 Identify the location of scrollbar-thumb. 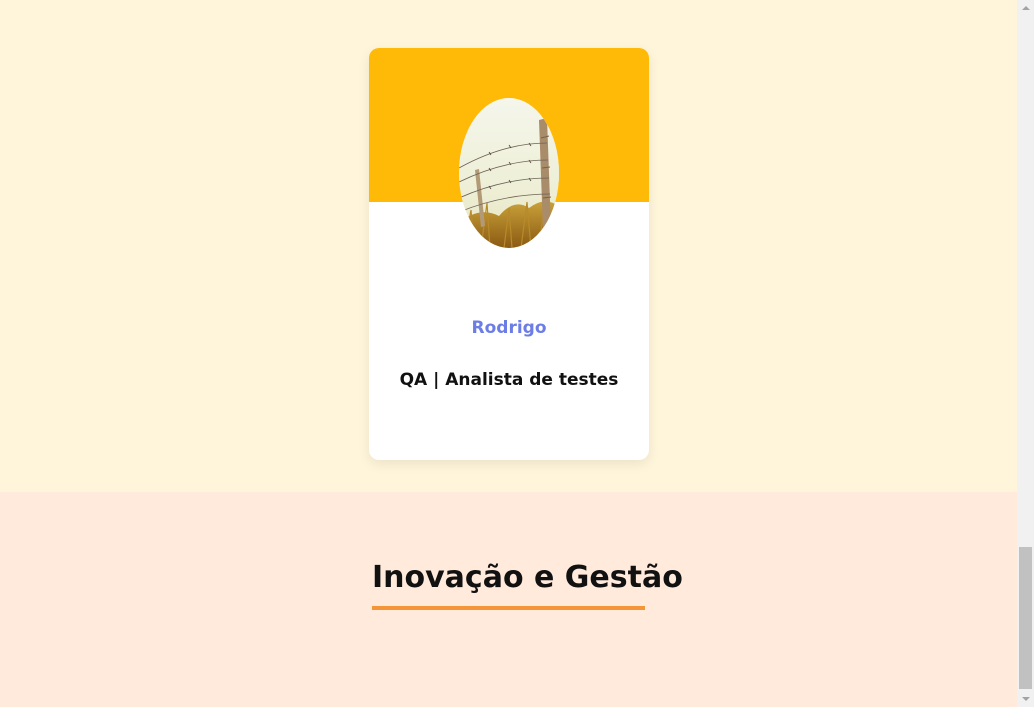
(1025, 618).